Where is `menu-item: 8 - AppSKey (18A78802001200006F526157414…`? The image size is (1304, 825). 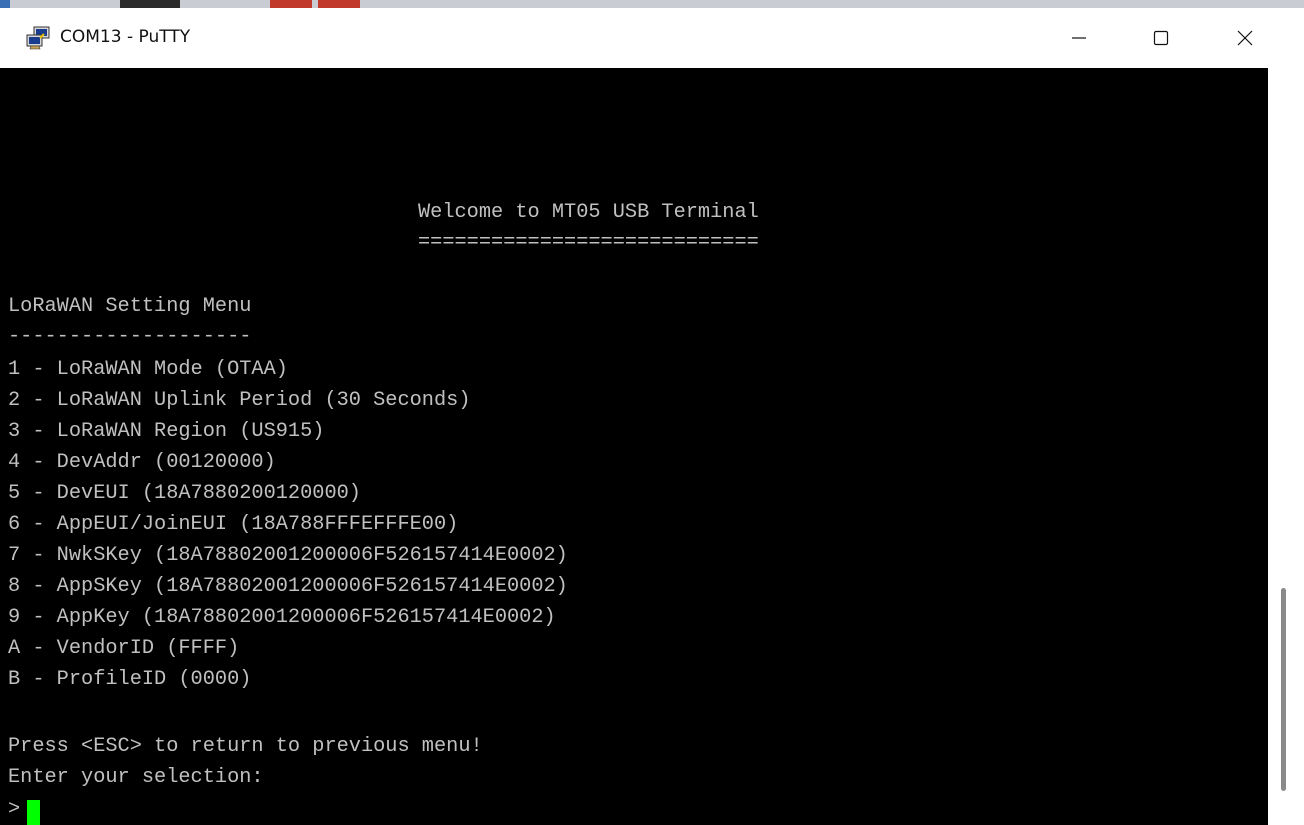
menu-item: 8 - AppSKey (18A78802001200006F526157414… is located at coordinates (288, 586).